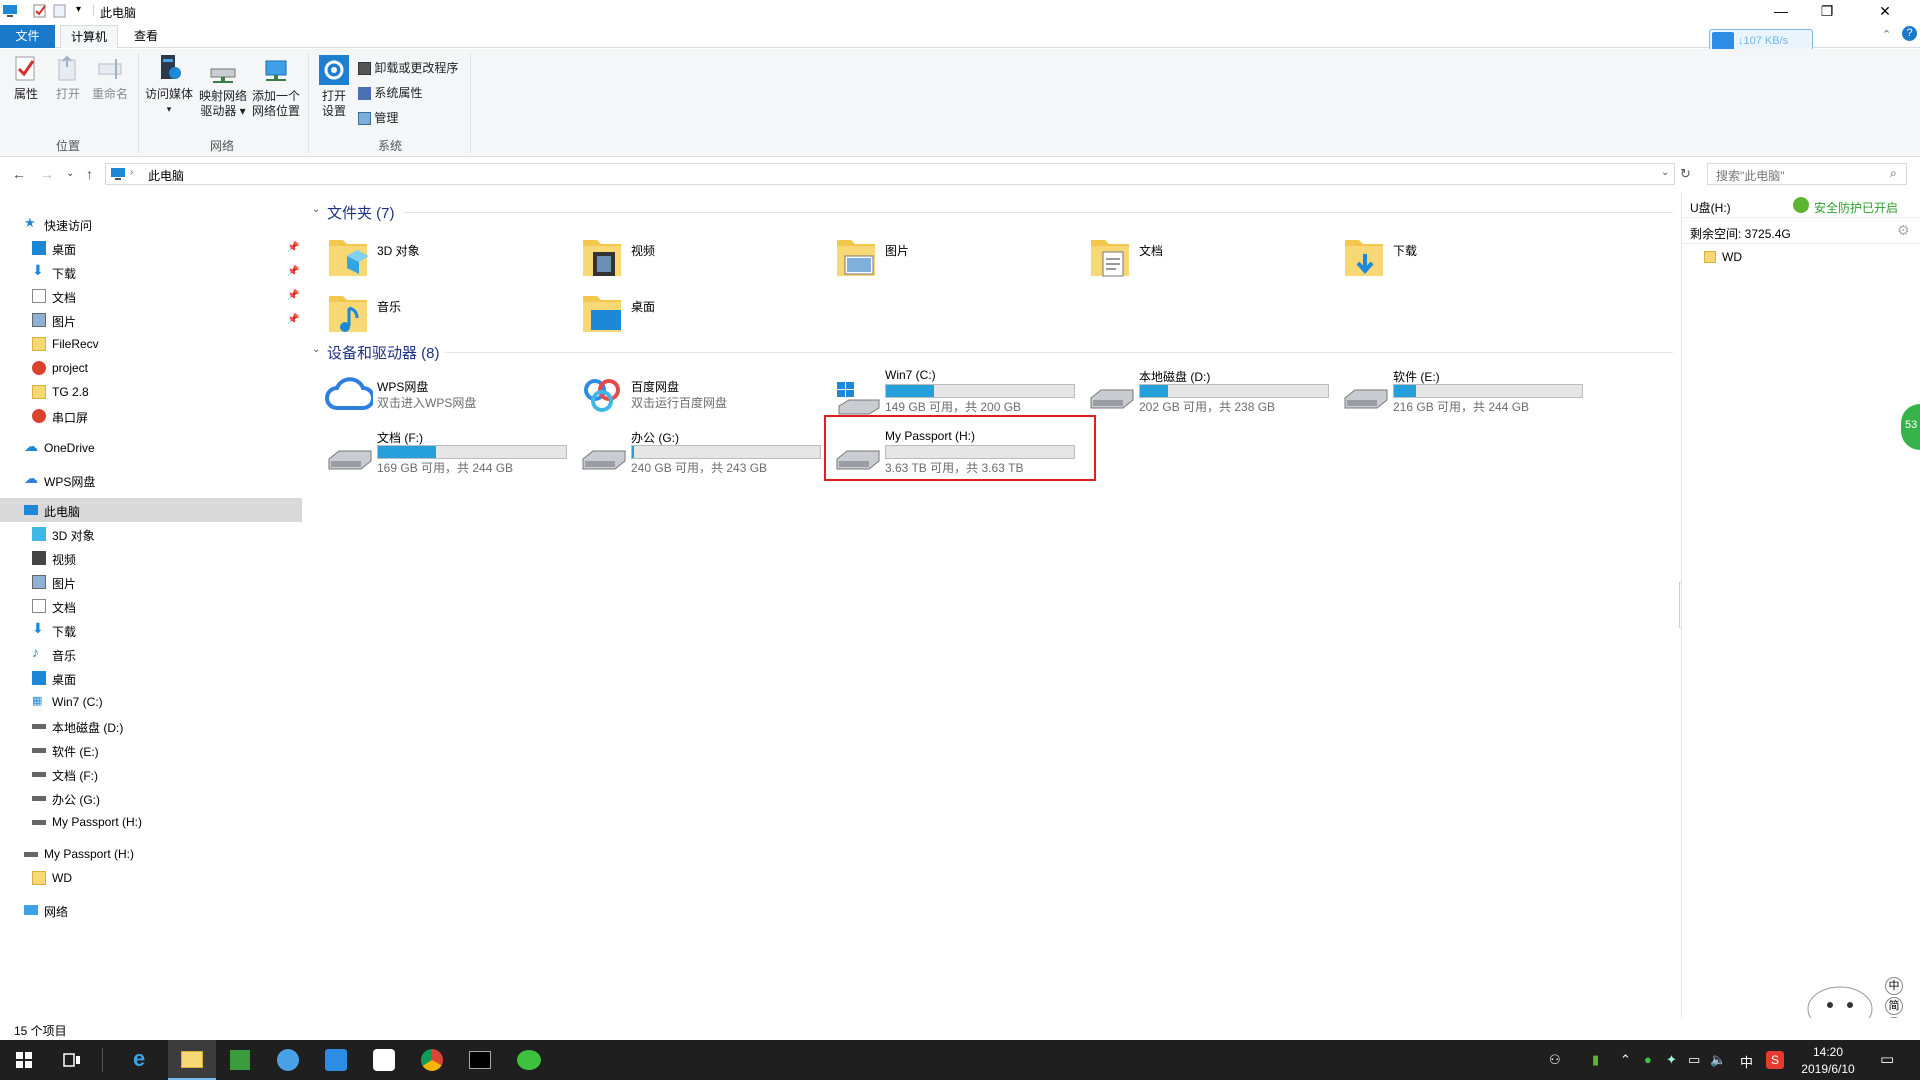 The image size is (1920, 1080). What do you see at coordinates (110, 78) in the screenshot?
I see `rename-button: 重命名` at bounding box center [110, 78].